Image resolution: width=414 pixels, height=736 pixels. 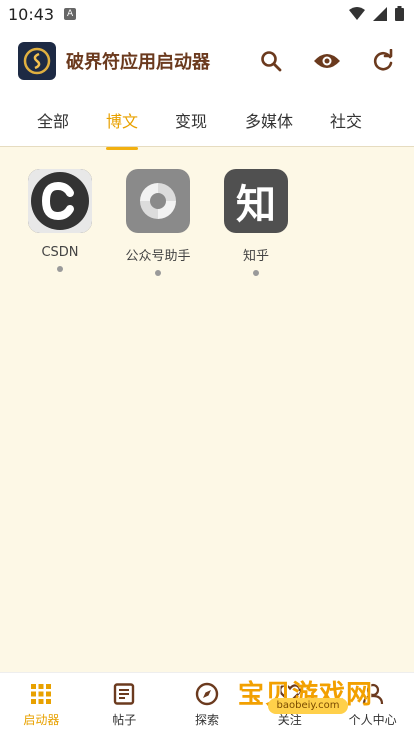 I want to click on tab-social: 社交, so click(x=346, y=120).